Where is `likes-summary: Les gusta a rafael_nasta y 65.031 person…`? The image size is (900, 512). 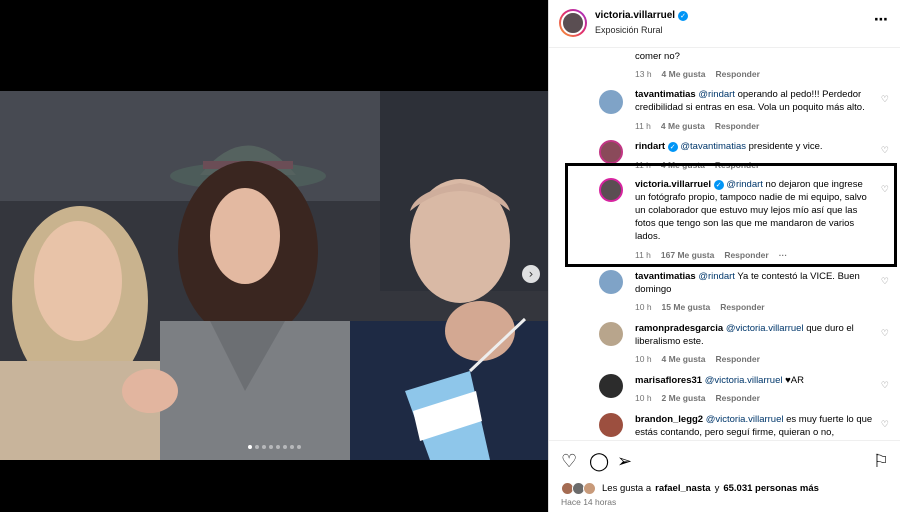
likes-summary: Les gusta a rafael_nasta y 65.031 person… is located at coordinates (690, 488).